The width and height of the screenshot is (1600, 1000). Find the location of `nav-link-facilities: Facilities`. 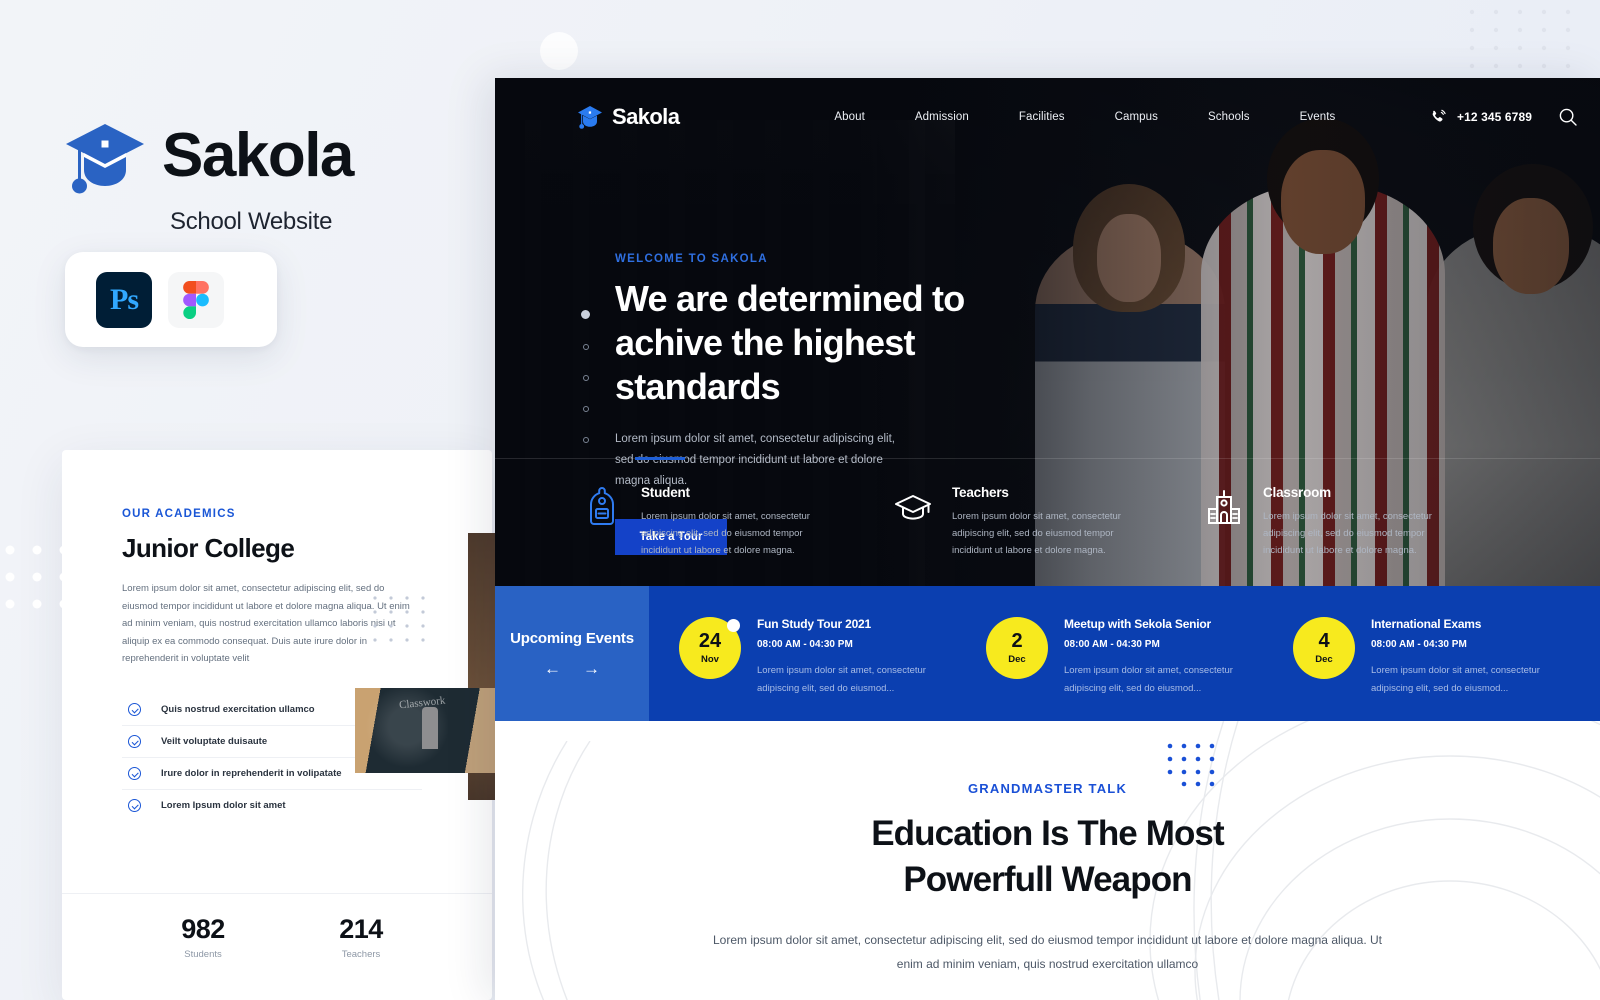

nav-link-facilities: Facilities is located at coordinates (1042, 117).